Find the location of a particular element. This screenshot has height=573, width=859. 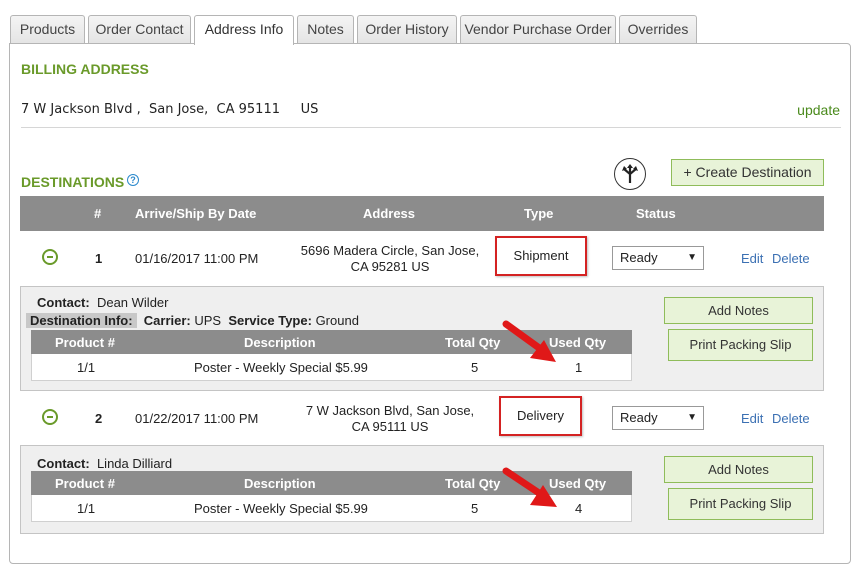

update-billing-link: update is located at coordinates (818, 110).